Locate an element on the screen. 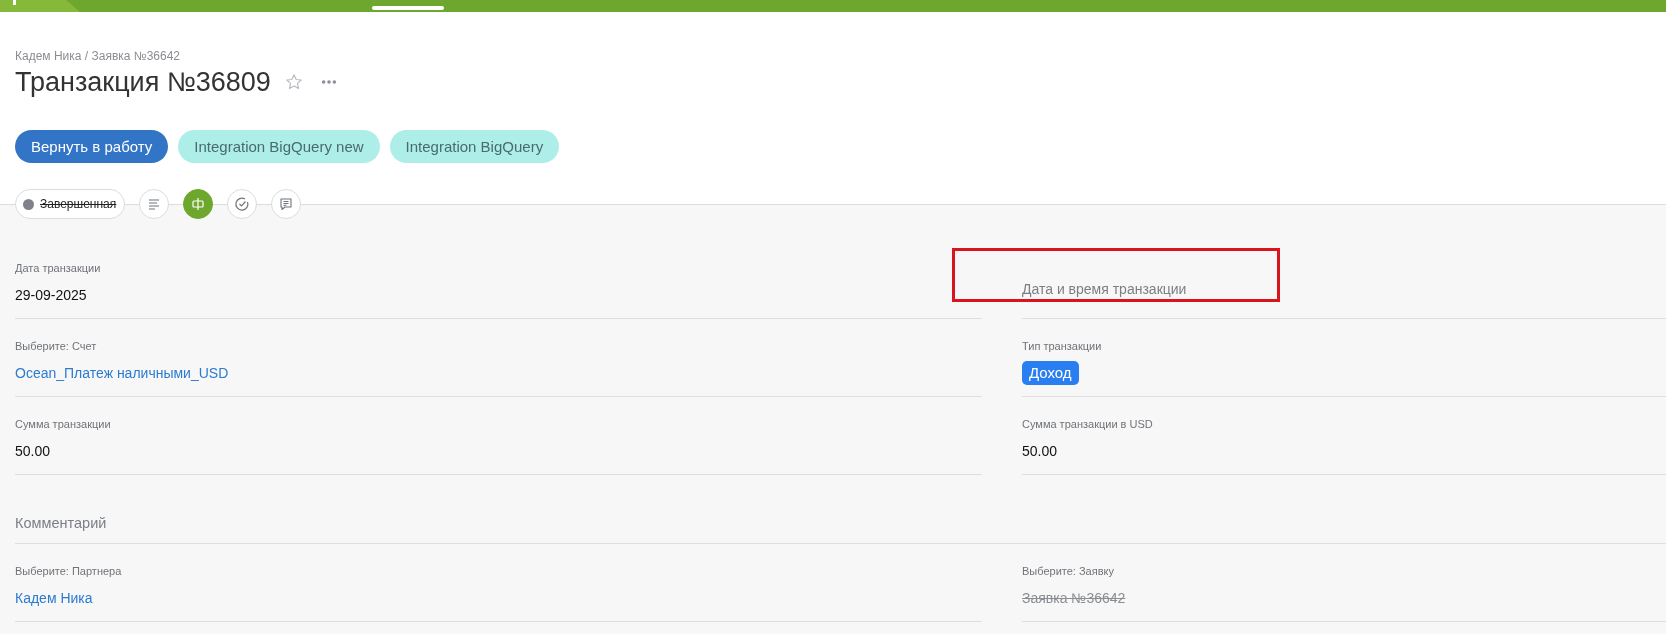 This screenshot has height=634, width=1666. breadcrumb: Кадем Ника / Заявка №36642 is located at coordinates (98, 56).